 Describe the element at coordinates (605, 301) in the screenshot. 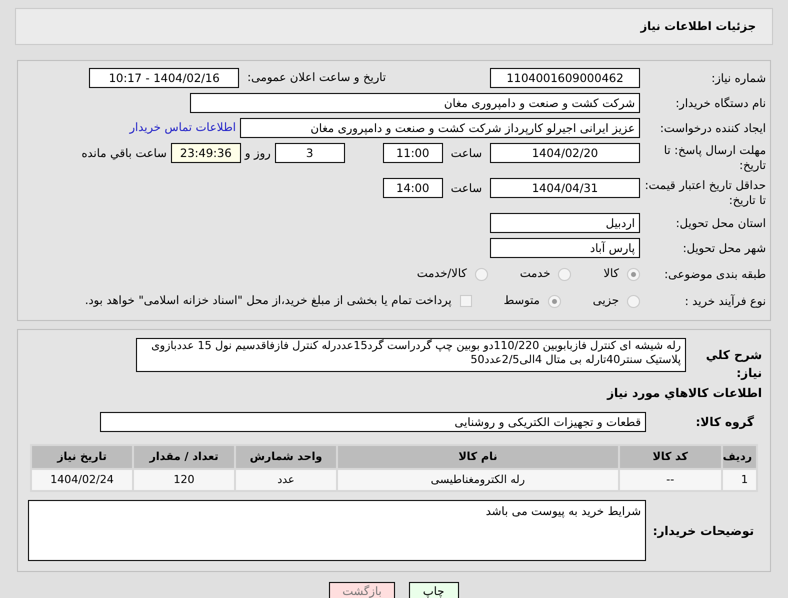

I see `radio-label: جزیی` at that location.